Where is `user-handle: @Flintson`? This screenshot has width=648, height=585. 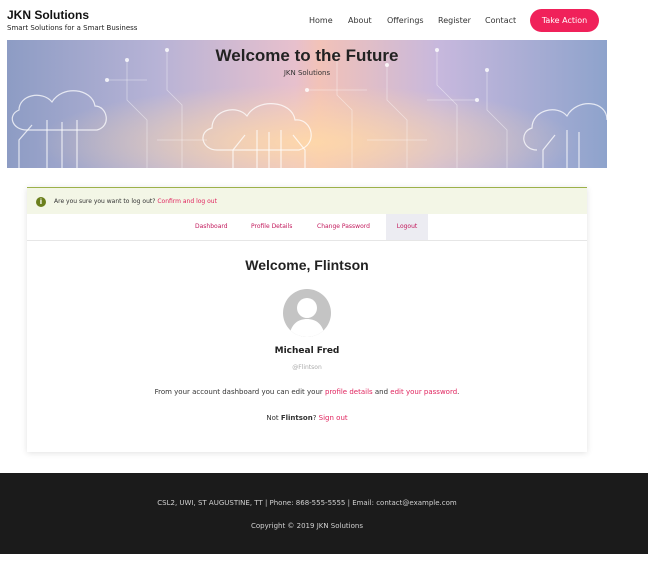
user-handle: @Flintson is located at coordinates (307, 367).